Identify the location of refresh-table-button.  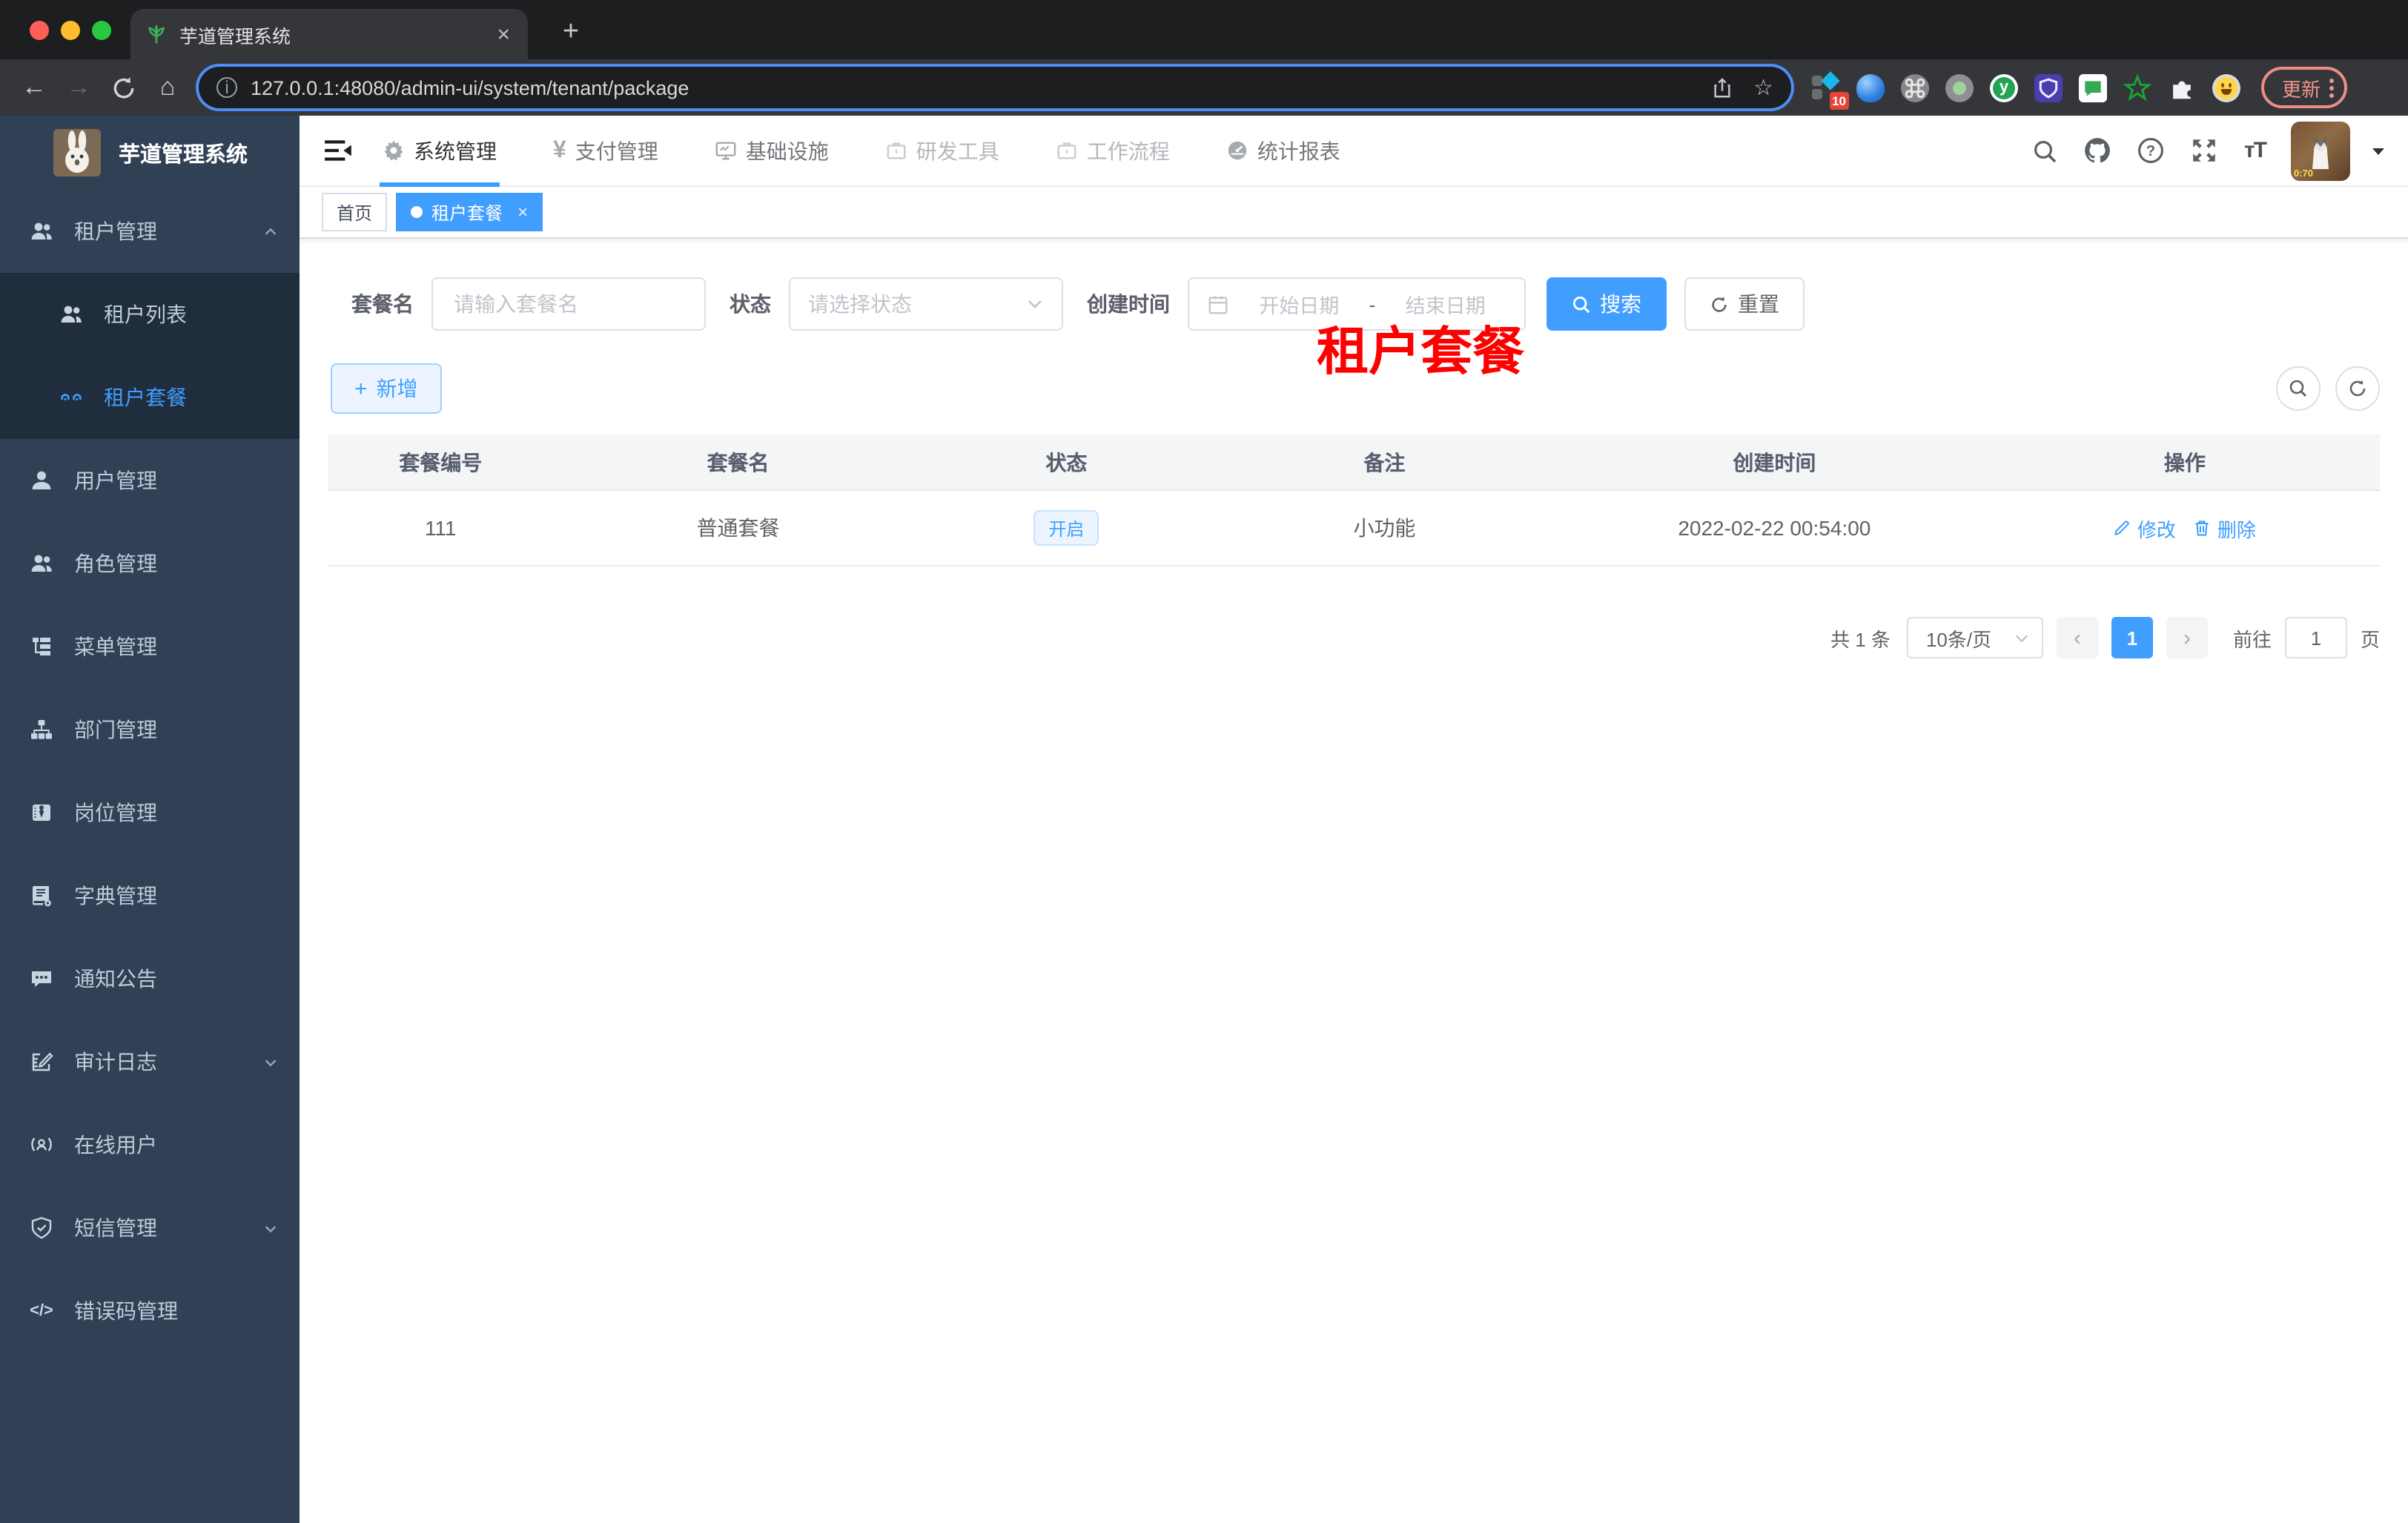
(2357, 389).